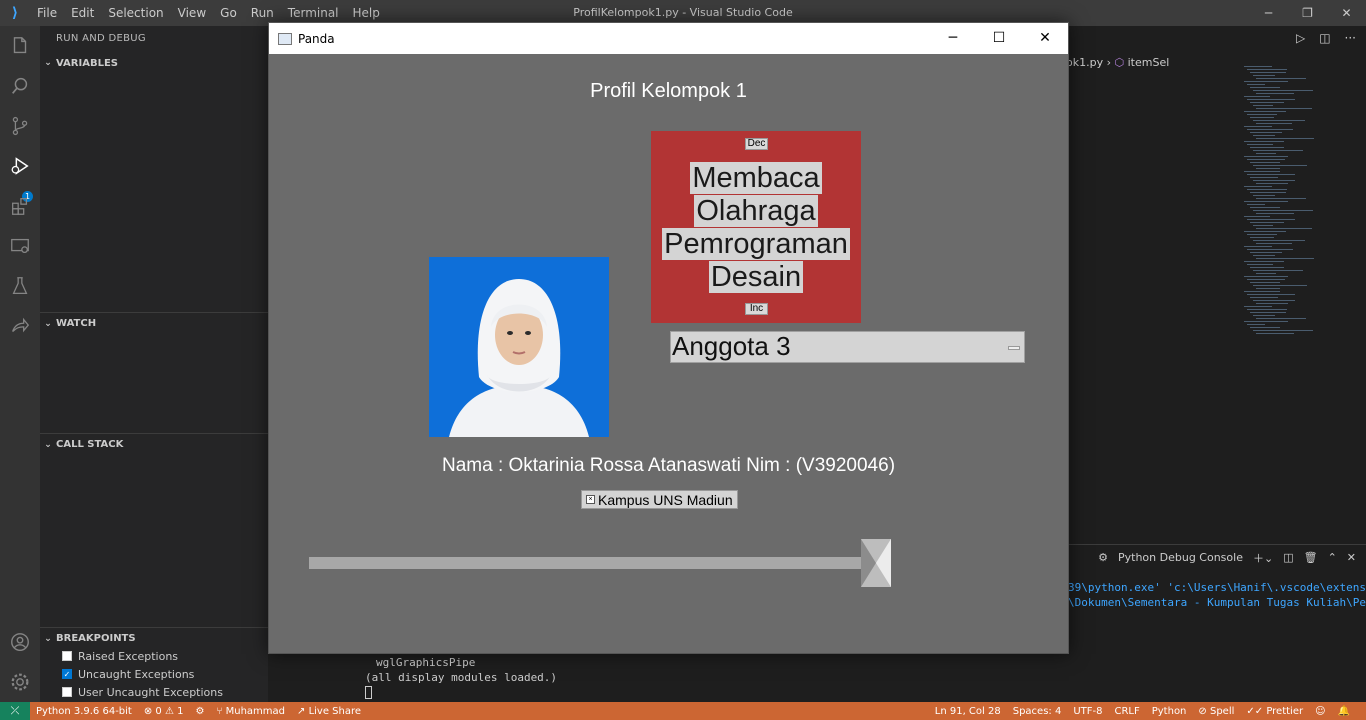 The height and width of the screenshot is (720, 1366). What do you see at coordinates (154, 638) in the screenshot?
I see `breakpoints-section: ⌄ BREAKPOINTS` at bounding box center [154, 638].